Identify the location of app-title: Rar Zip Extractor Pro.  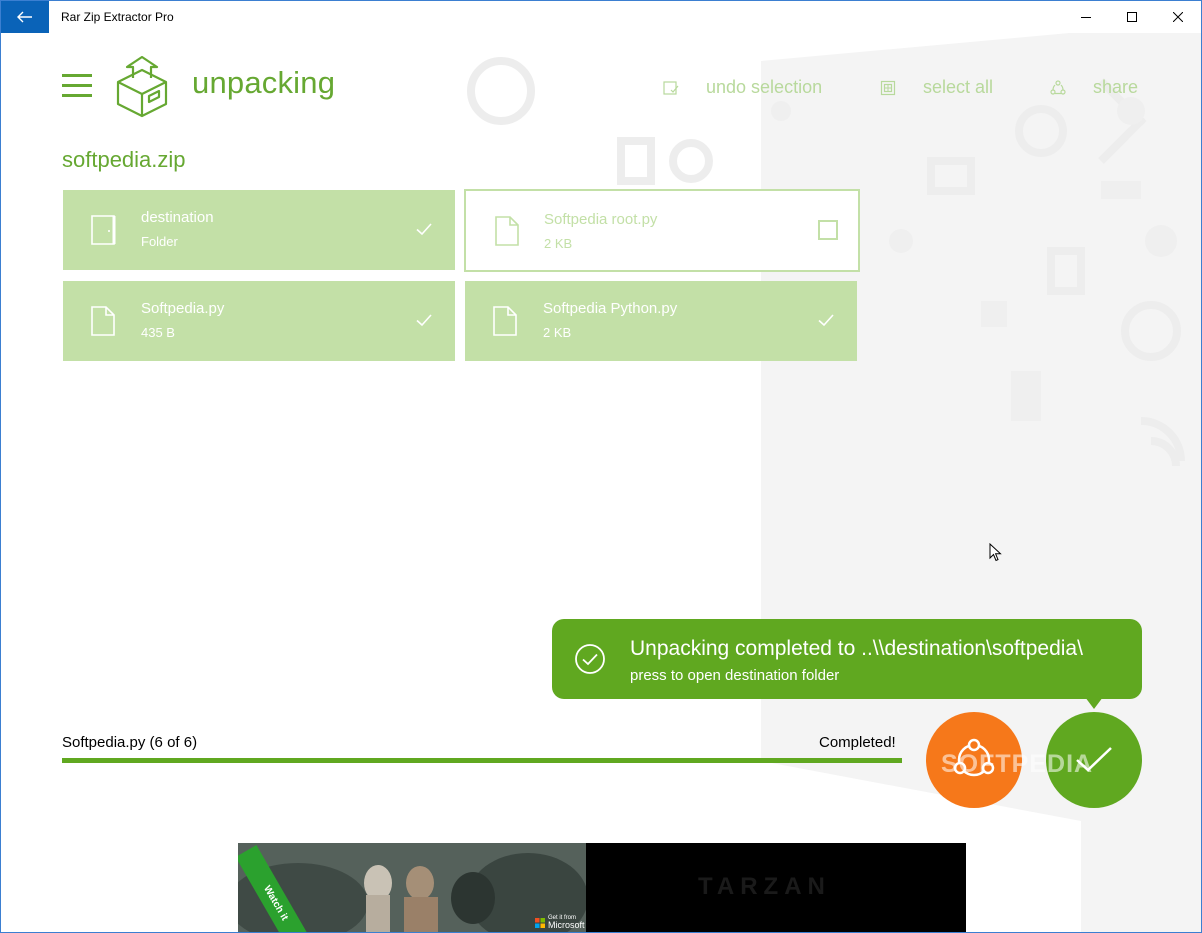
(117, 17).